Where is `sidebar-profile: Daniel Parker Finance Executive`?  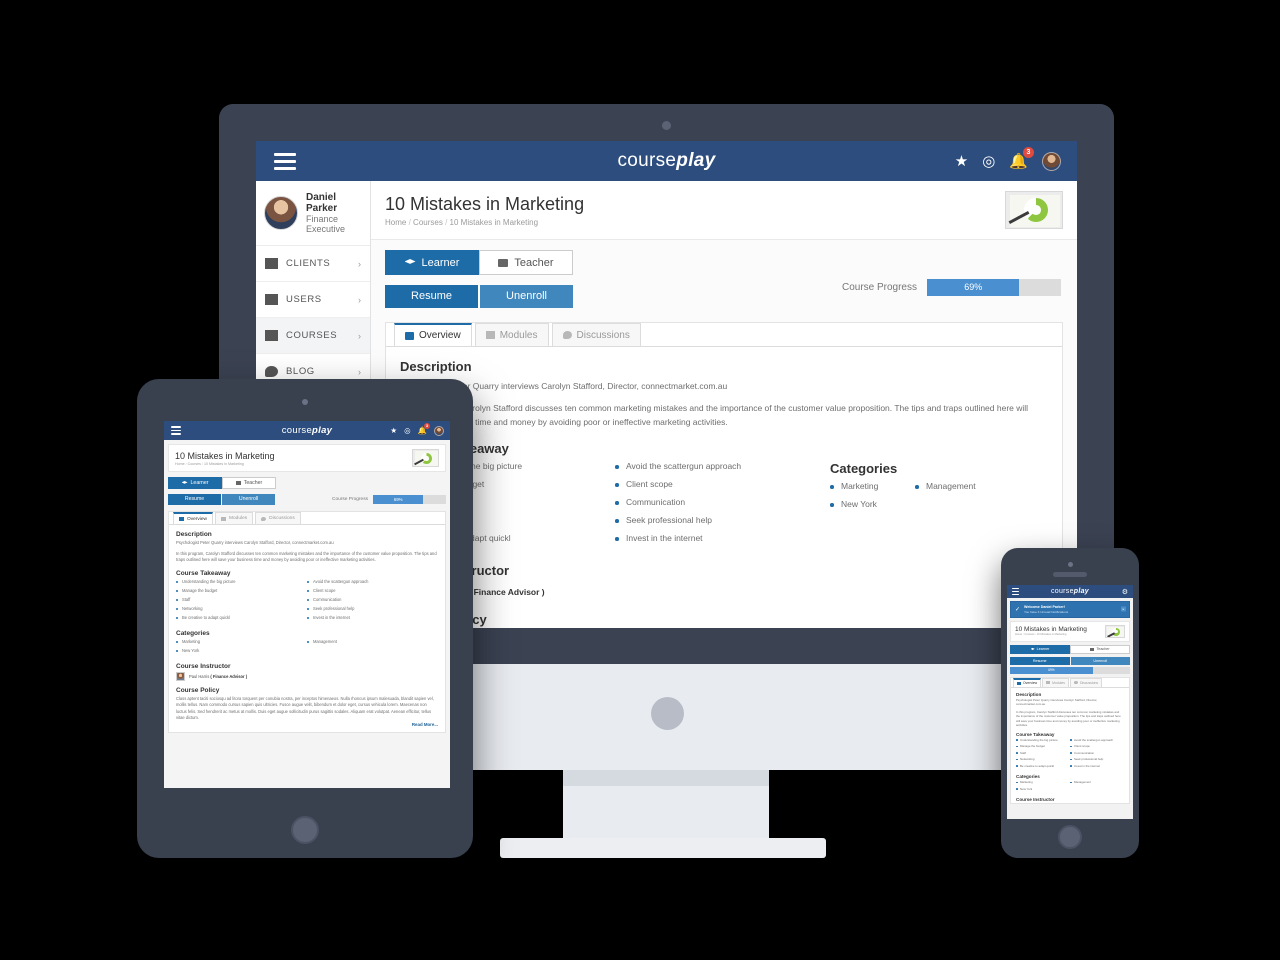 sidebar-profile: Daniel Parker Finance Executive is located at coordinates (313, 213).